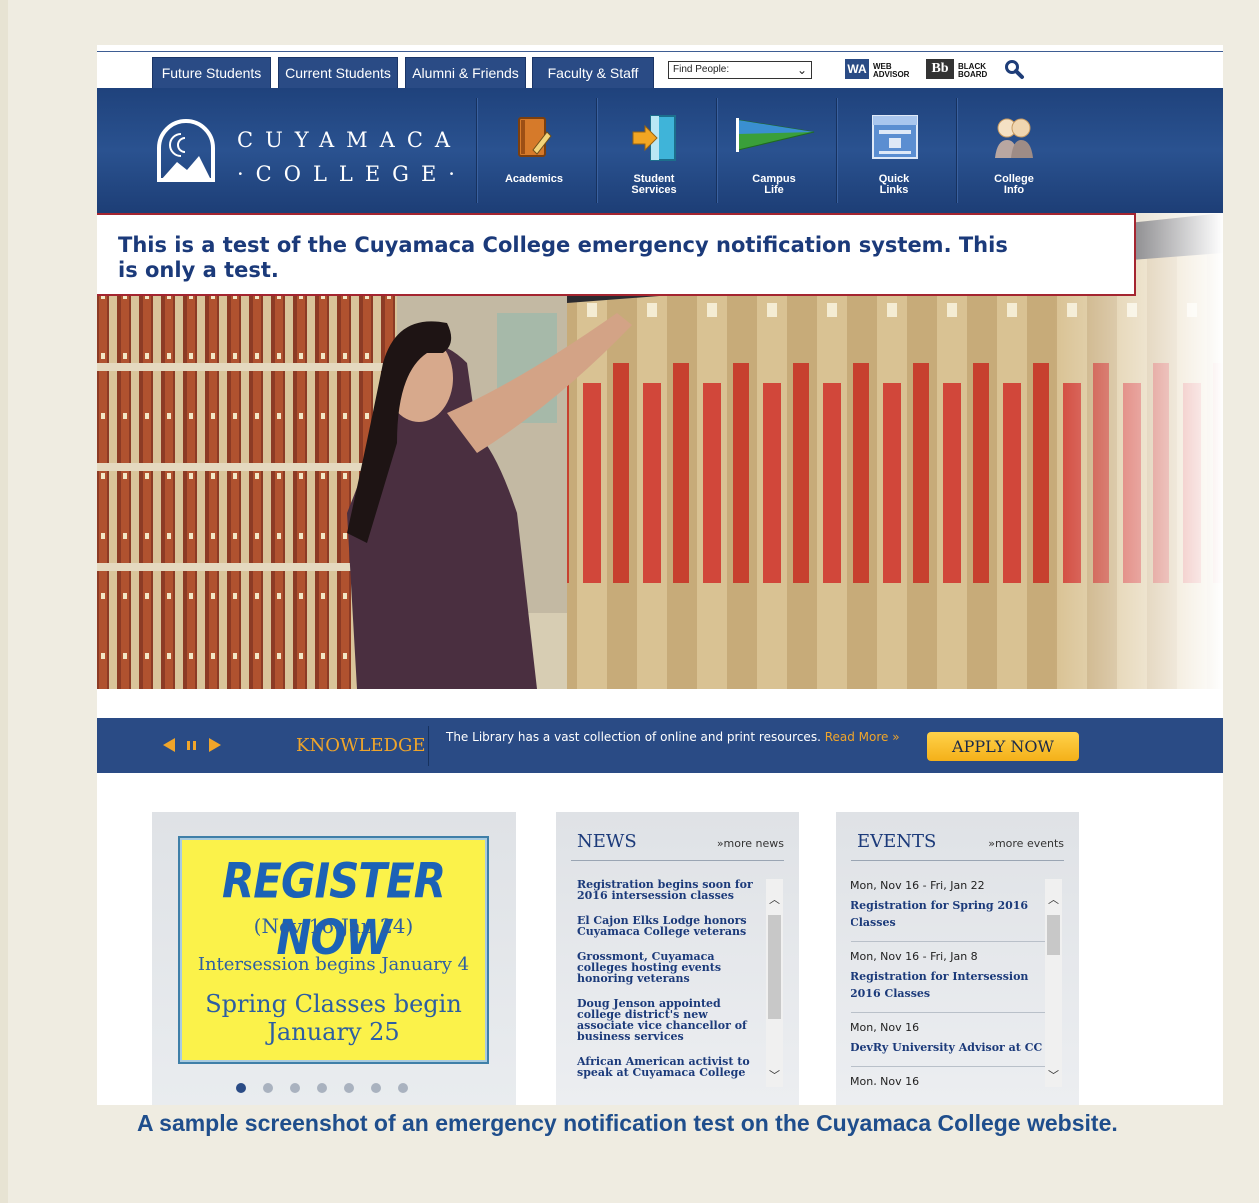 This screenshot has height=1203, width=1259. What do you see at coordinates (1014, 138) in the screenshot?
I see `people-icon` at bounding box center [1014, 138].